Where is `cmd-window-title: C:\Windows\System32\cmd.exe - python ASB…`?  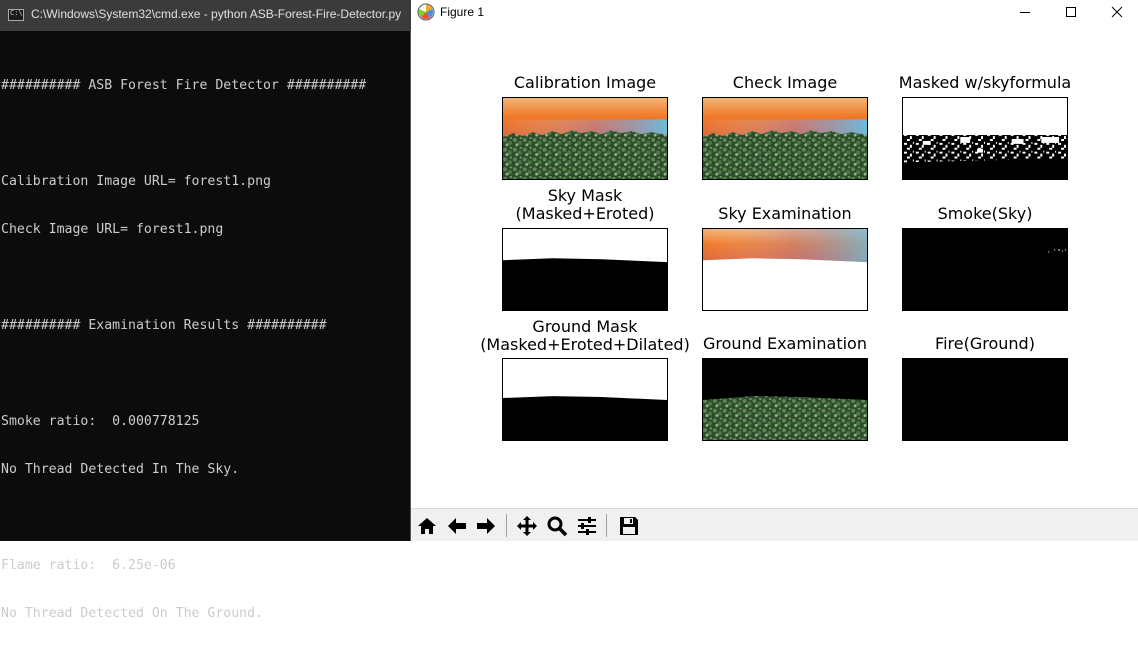 cmd-window-title: C:\Windows\System32\cmd.exe - python ASB… is located at coordinates (216, 14).